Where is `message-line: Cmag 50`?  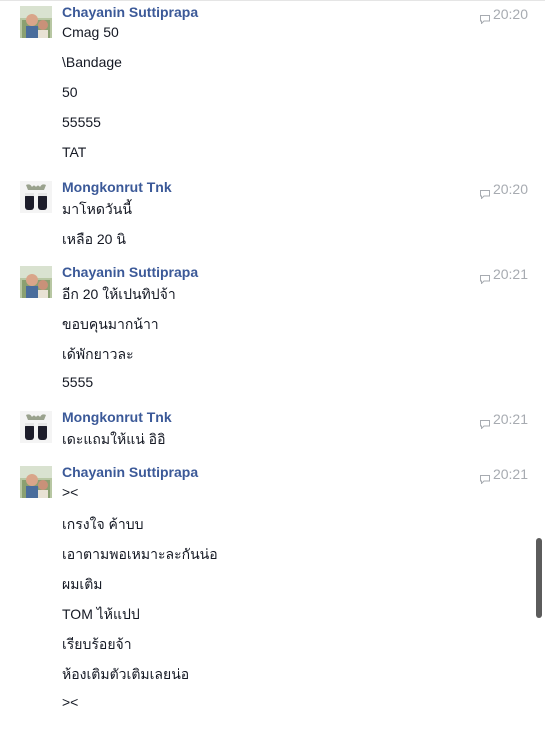 message-line: Cmag 50 is located at coordinates (90, 32).